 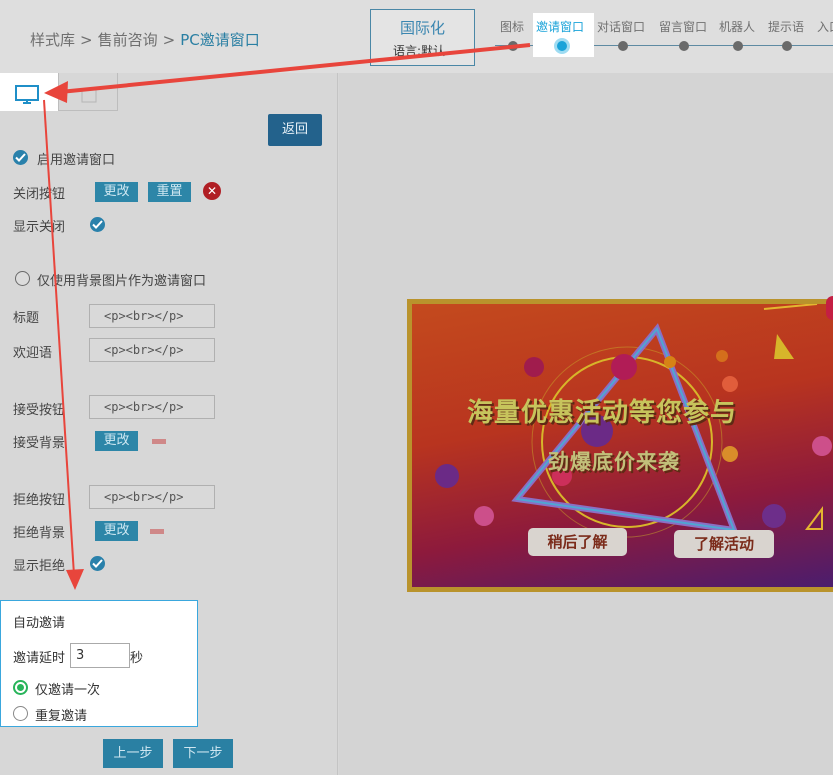 What do you see at coordinates (724, 544) in the screenshot?
I see `learn-activity-button: 了解活动` at bounding box center [724, 544].